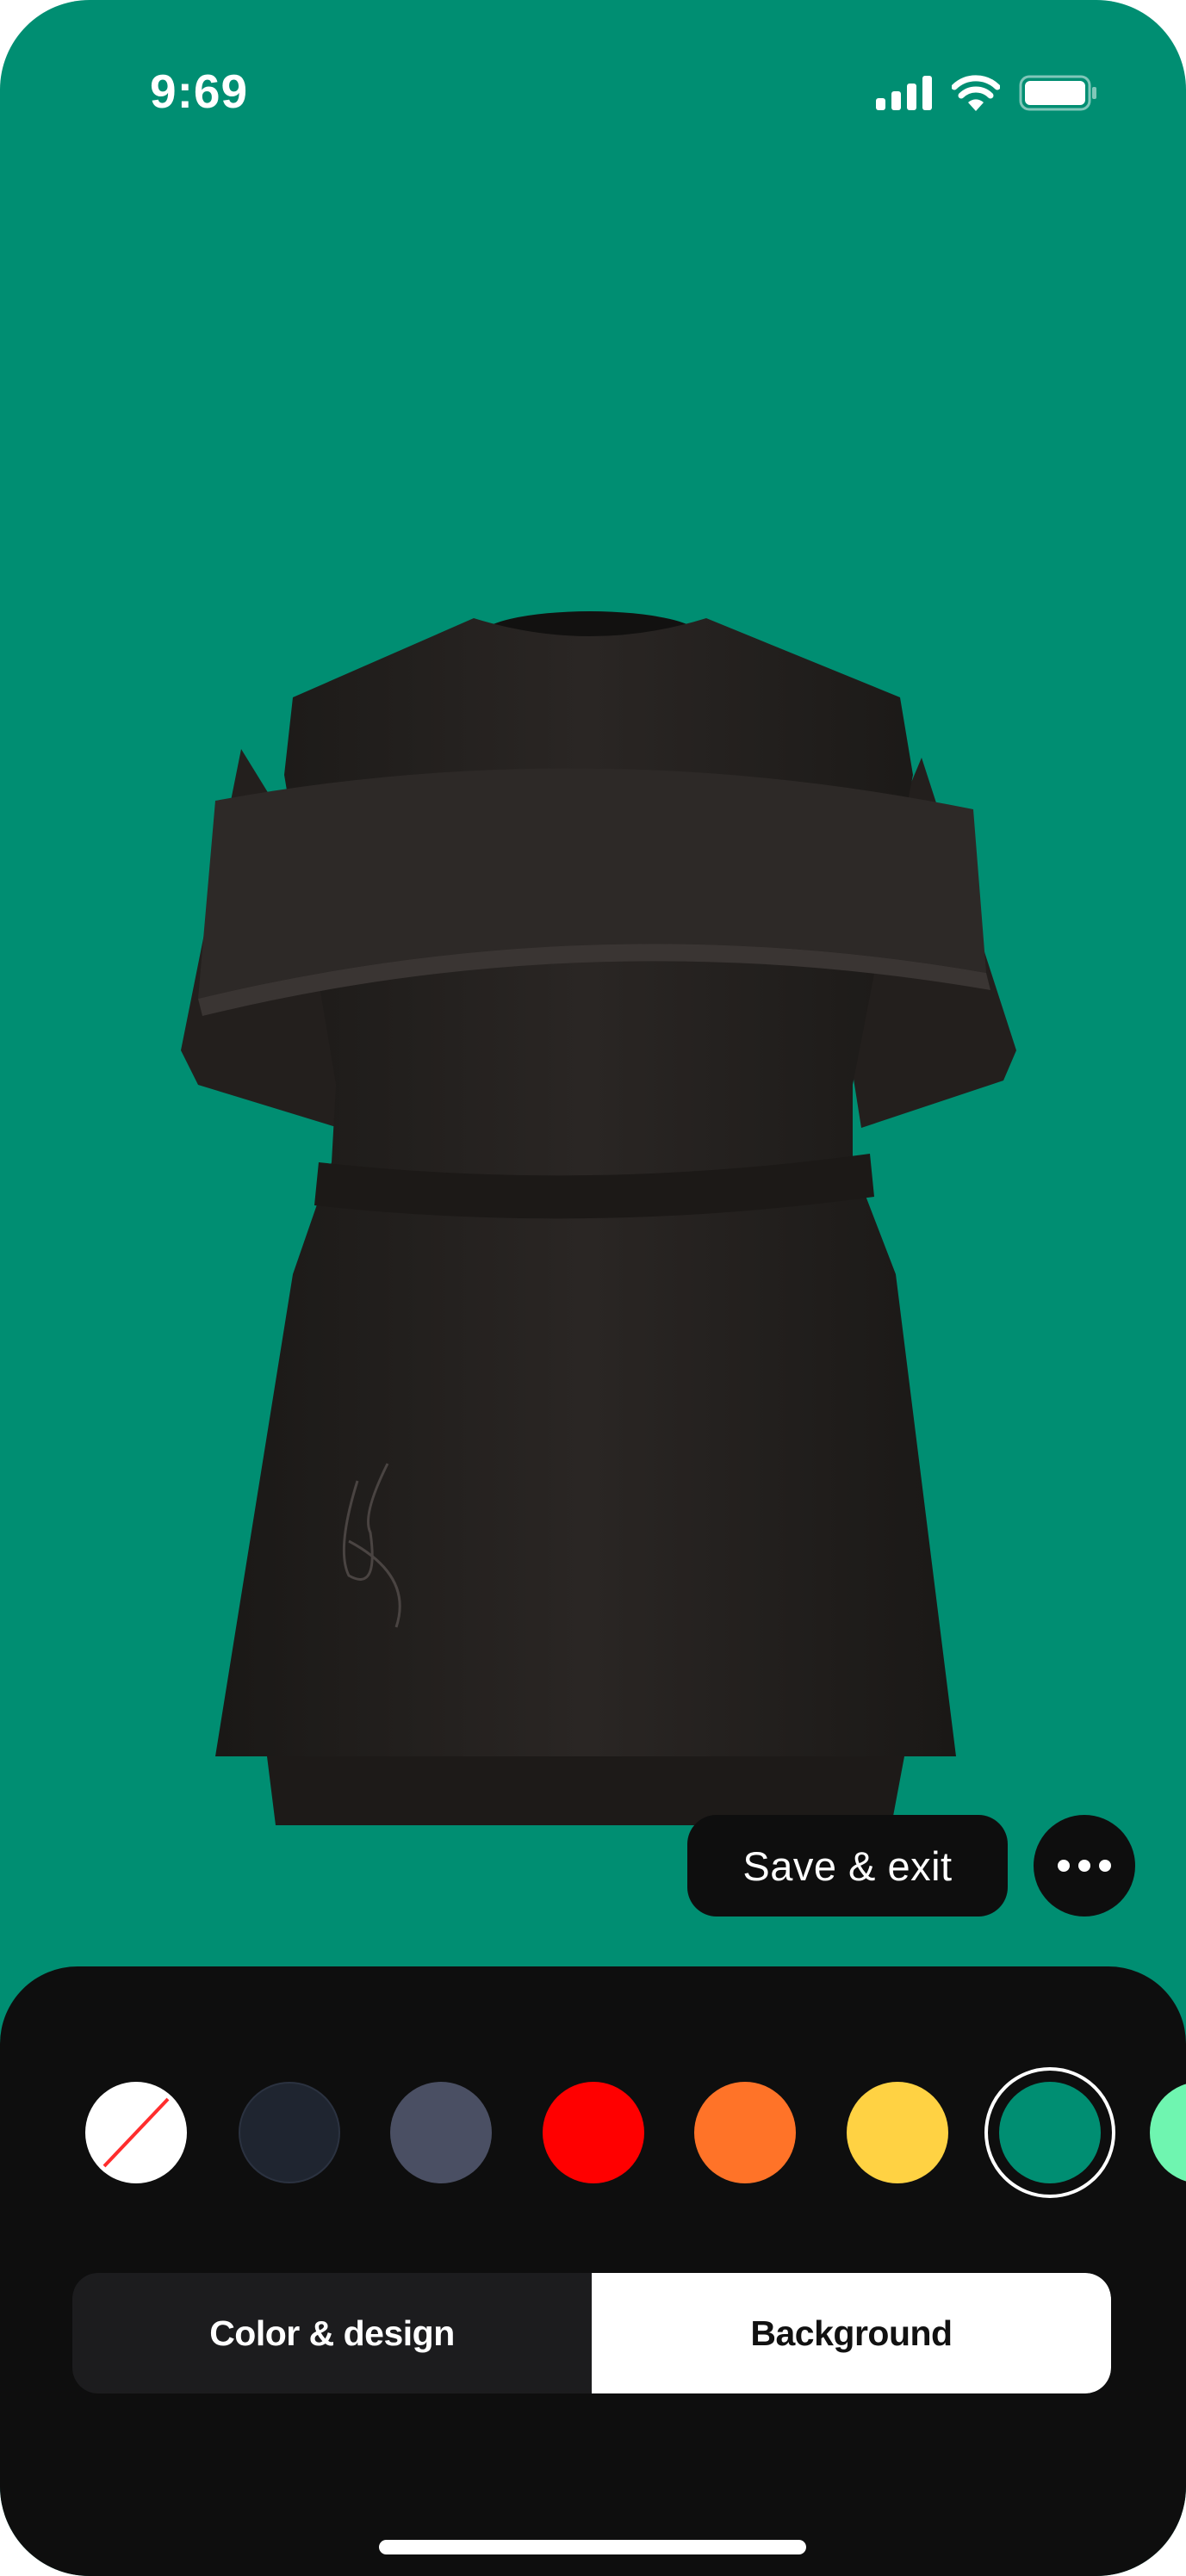 The height and width of the screenshot is (2576, 1186). I want to click on battery-icon, so click(1057, 93).